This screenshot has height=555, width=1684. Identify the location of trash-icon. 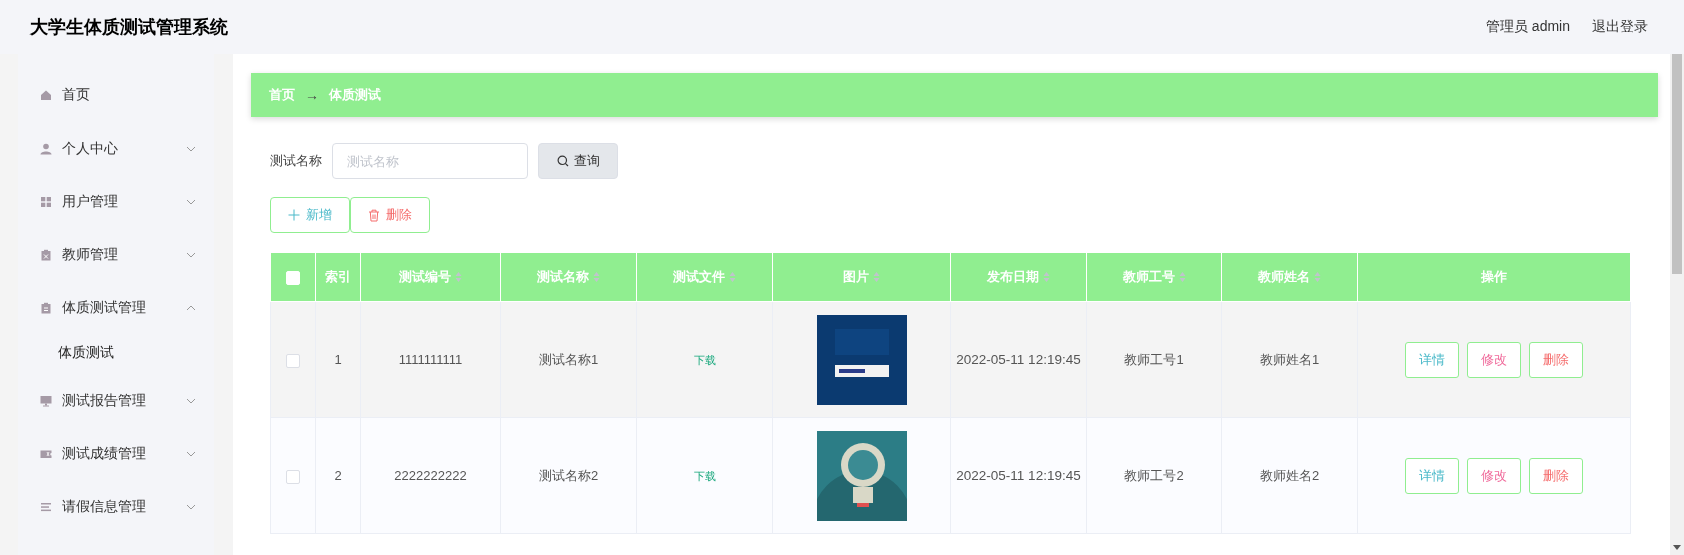
(374, 215).